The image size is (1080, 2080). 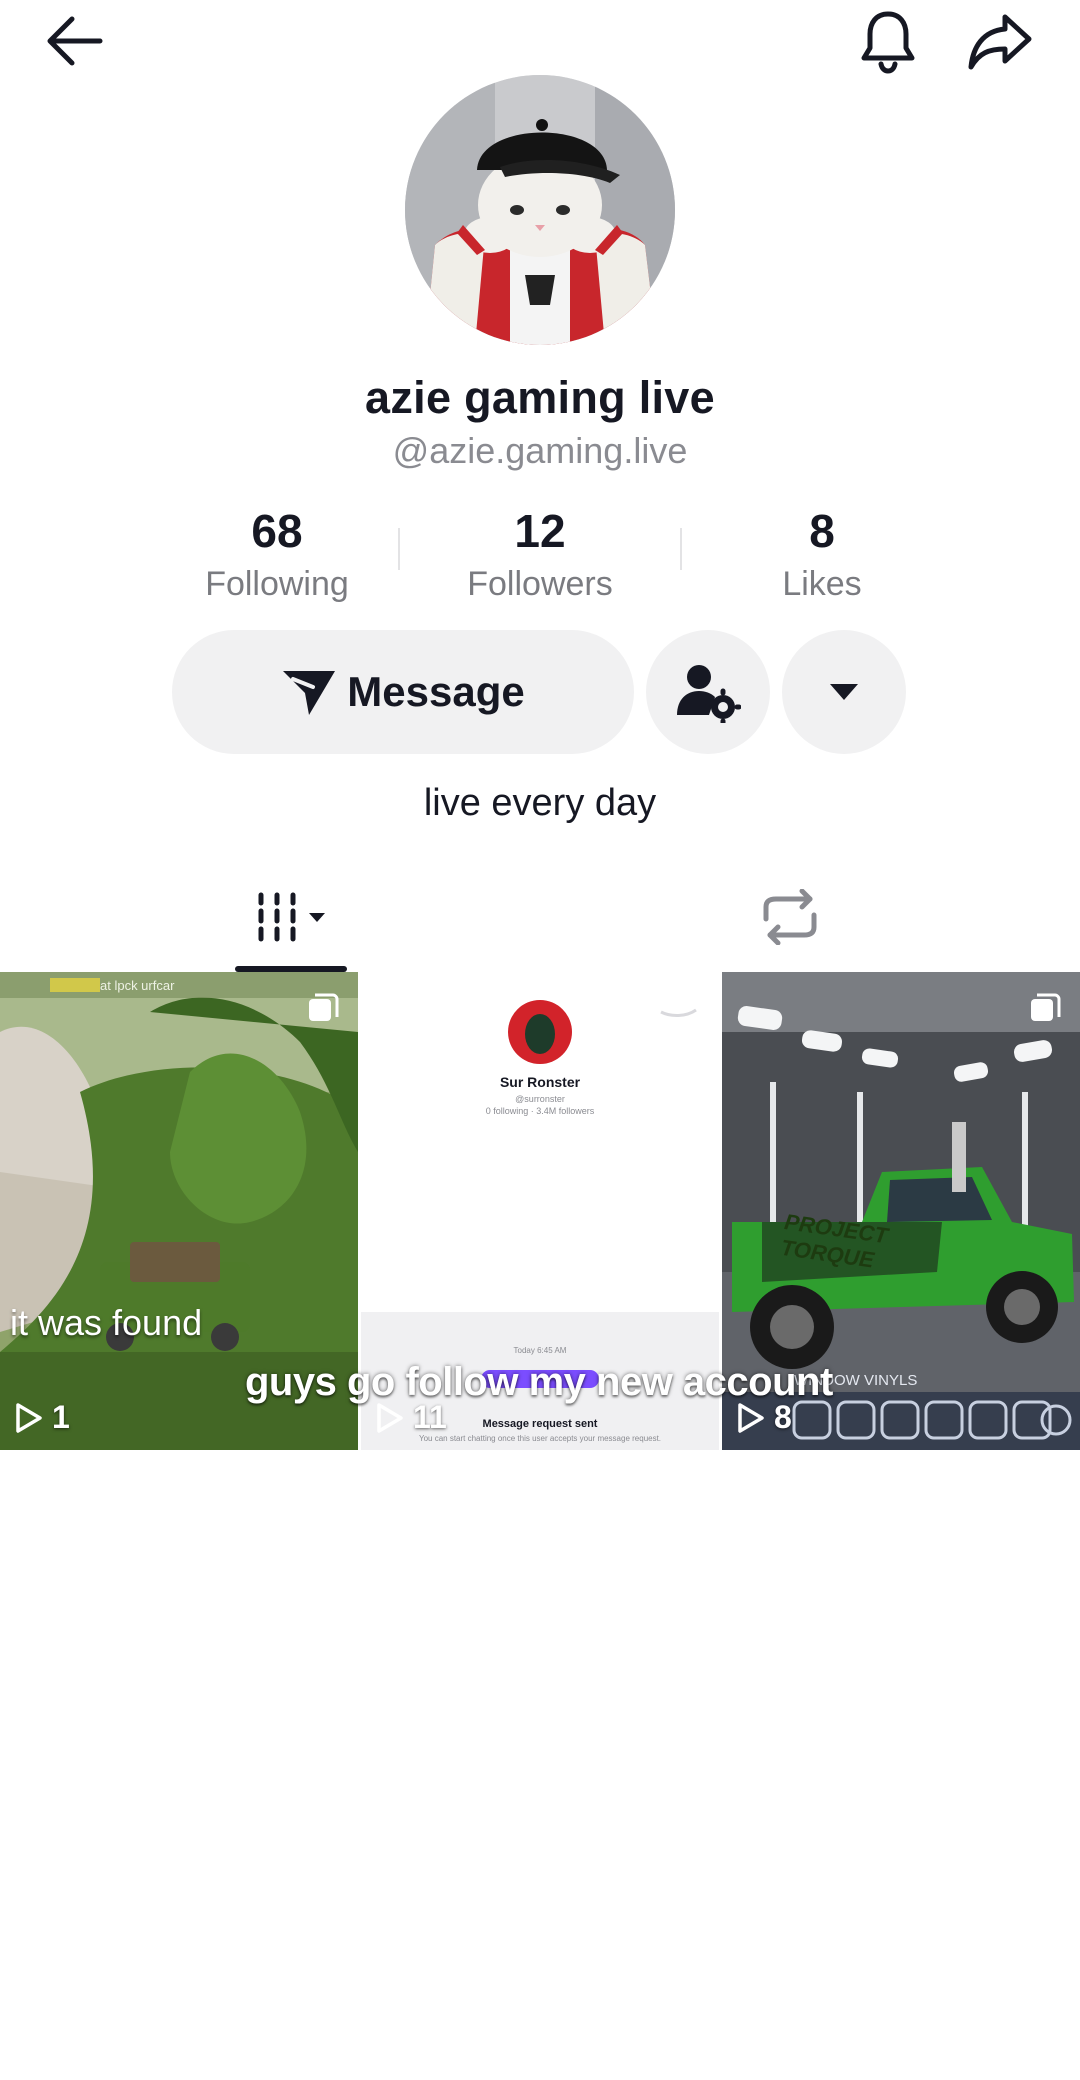 What do you see at coordinates (137, 985) in the screenshot?
I see `game-header-text: at lpck urfcar` at bounding box center [137, 985].